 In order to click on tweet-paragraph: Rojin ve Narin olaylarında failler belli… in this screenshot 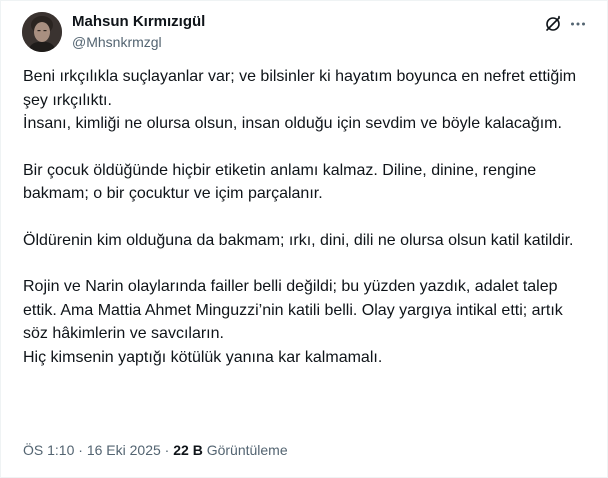, I will do `click(293, 310)`.